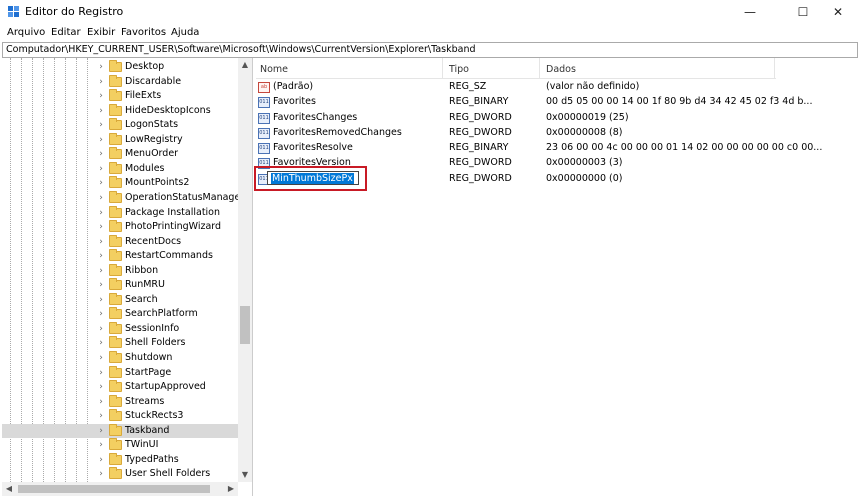  What do you see at coordinates (120, 387) in the screenshot?
I see `tree-item: › StartupApproved` at bounding box center [120, 387].